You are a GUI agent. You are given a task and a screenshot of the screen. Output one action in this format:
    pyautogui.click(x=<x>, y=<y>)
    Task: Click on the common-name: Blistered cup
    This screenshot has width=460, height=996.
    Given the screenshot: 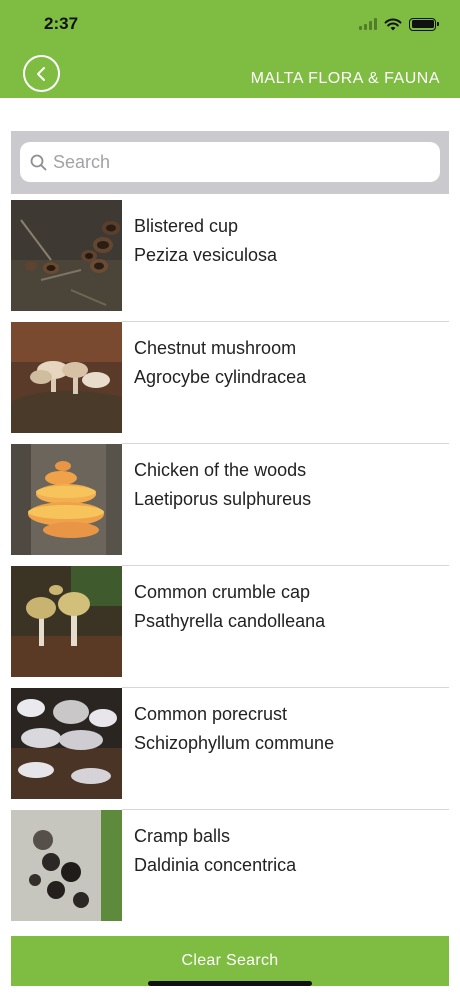 What is the action you would take?
    pyautogui.click(x=186, y=226)
    